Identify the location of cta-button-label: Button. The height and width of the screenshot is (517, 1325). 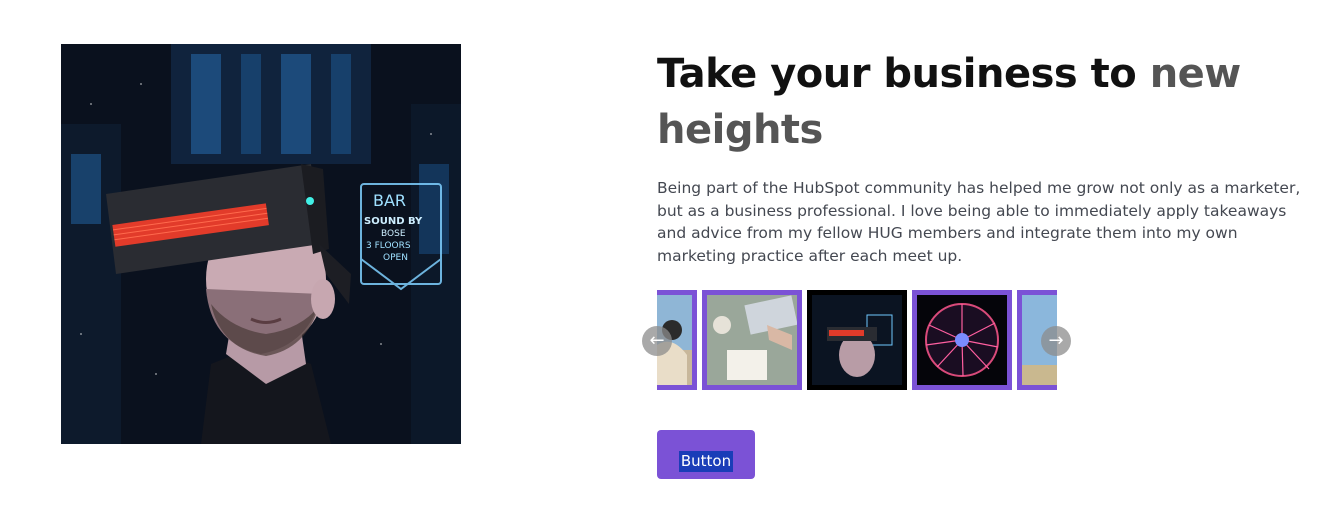
(706, 461).